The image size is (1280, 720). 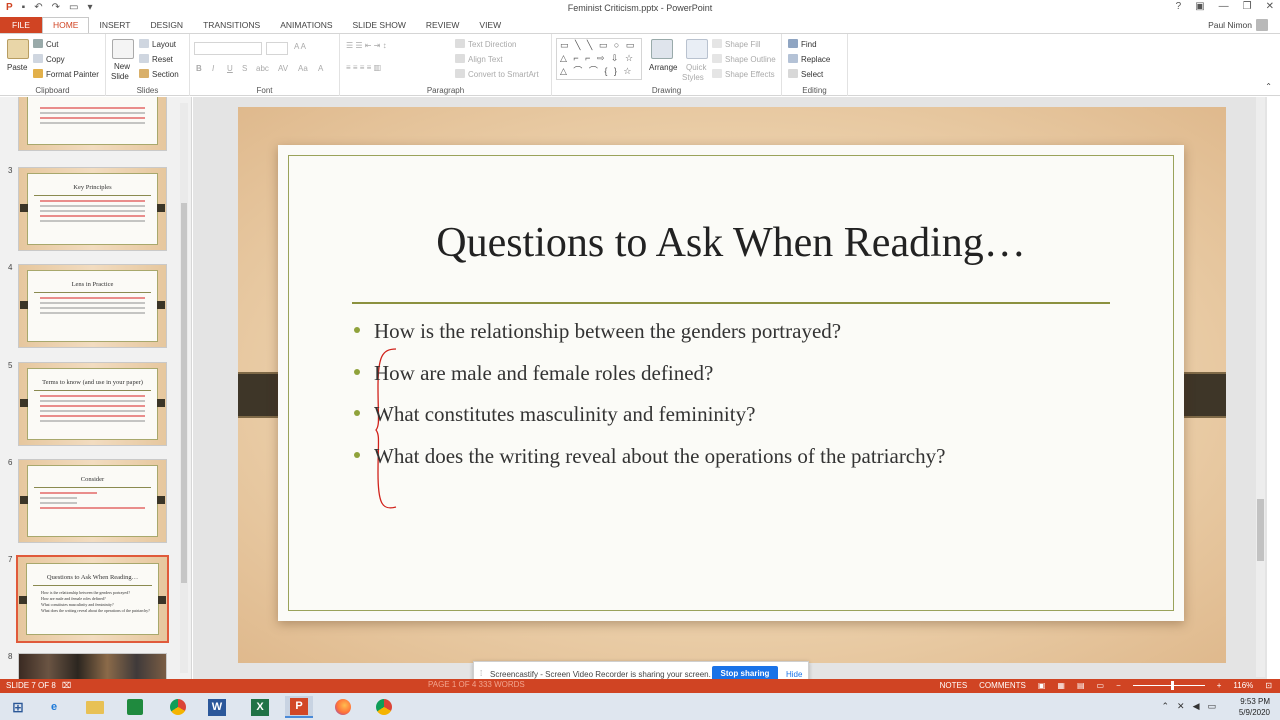 I want to click on tab-insert: INSERT, so click(x=114, y=25).